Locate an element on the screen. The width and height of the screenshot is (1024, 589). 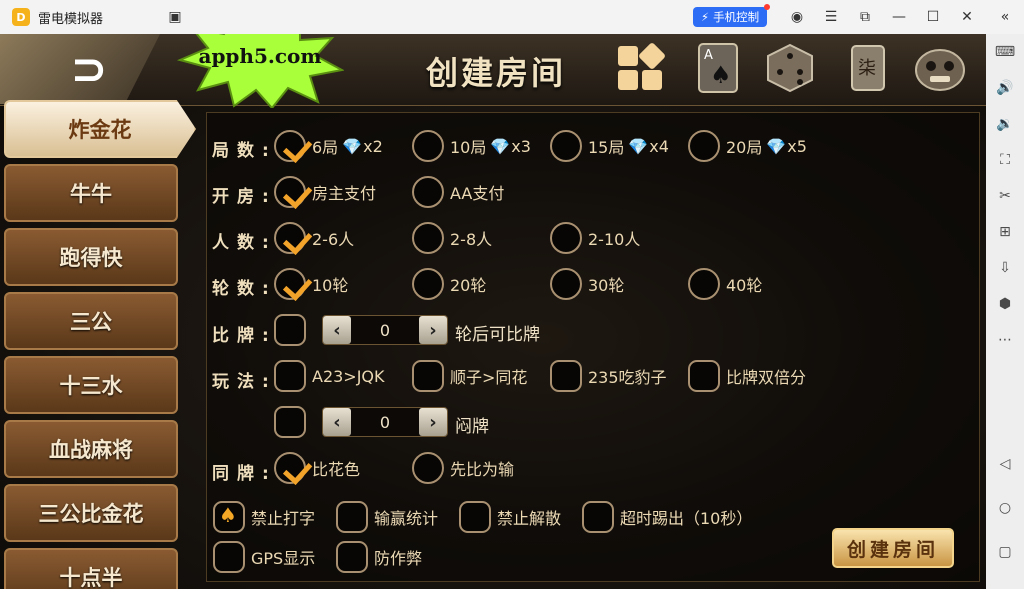
turns-option-10: 10轮 is located at coordinates (311, 284).